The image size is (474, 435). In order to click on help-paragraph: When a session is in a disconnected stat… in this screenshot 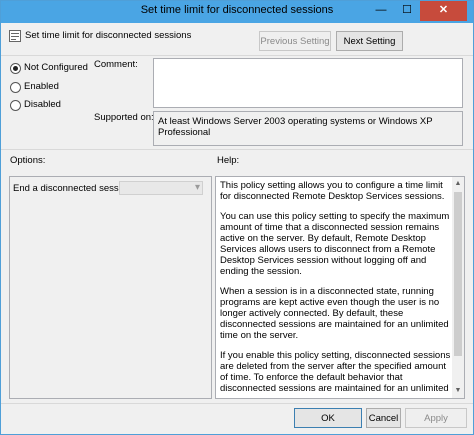, I will do `click(334, 313)`.